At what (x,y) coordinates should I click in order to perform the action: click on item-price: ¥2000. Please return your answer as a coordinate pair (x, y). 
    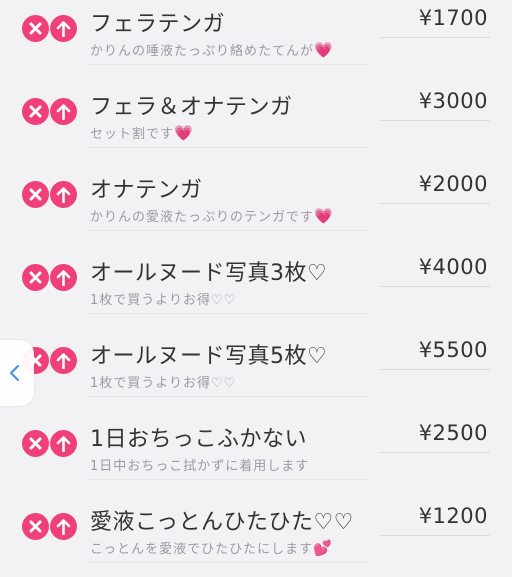
    Looking at the image, I should click on (453, 184).